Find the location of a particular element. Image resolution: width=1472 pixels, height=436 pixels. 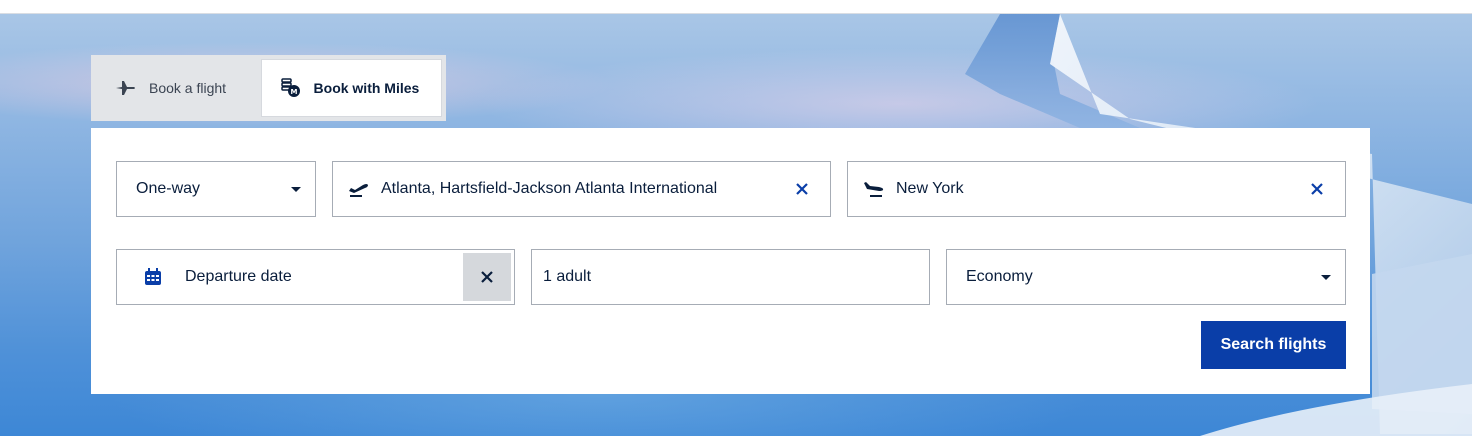

clear-destination-button is located at coordinates (1317, 189).